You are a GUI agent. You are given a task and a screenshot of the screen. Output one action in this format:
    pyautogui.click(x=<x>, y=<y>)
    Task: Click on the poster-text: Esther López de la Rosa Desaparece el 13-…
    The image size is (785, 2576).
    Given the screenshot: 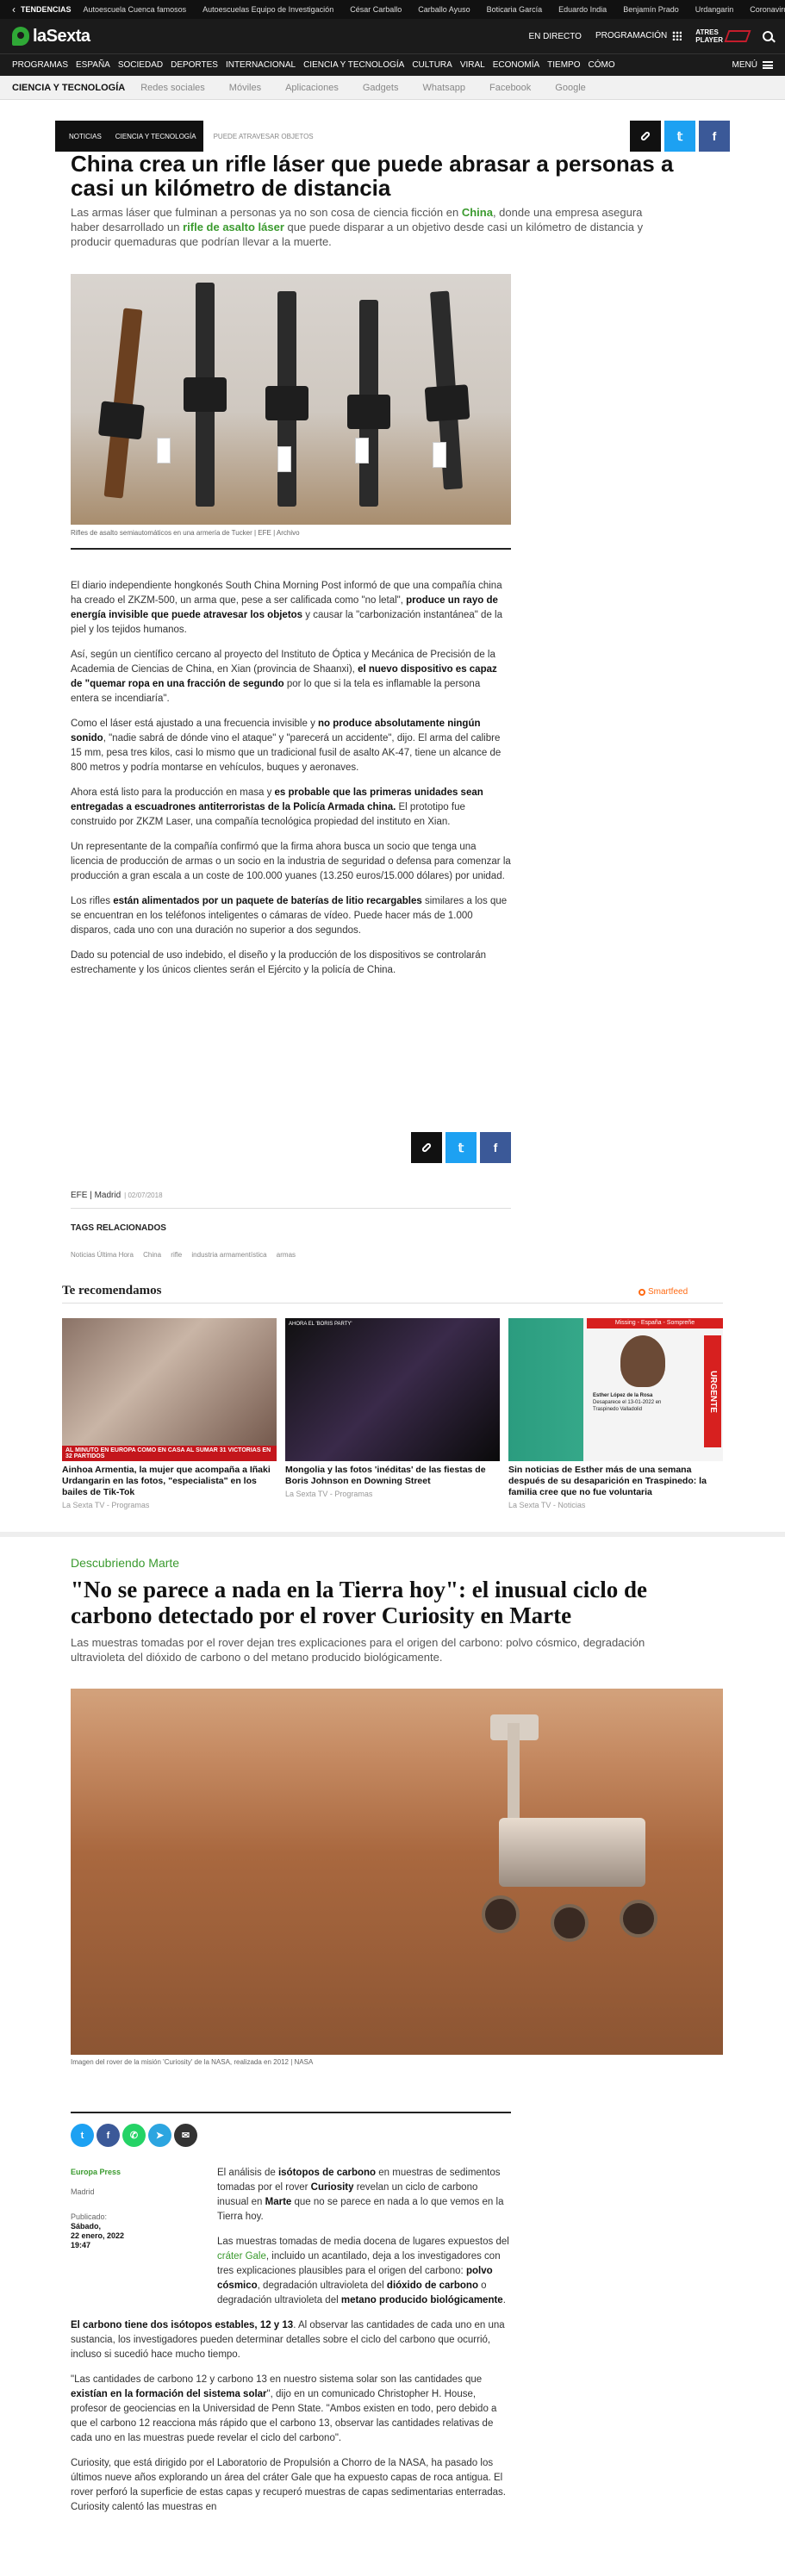 What is the action you would take?
    pyautogui.click(x=627, y=1403)
    